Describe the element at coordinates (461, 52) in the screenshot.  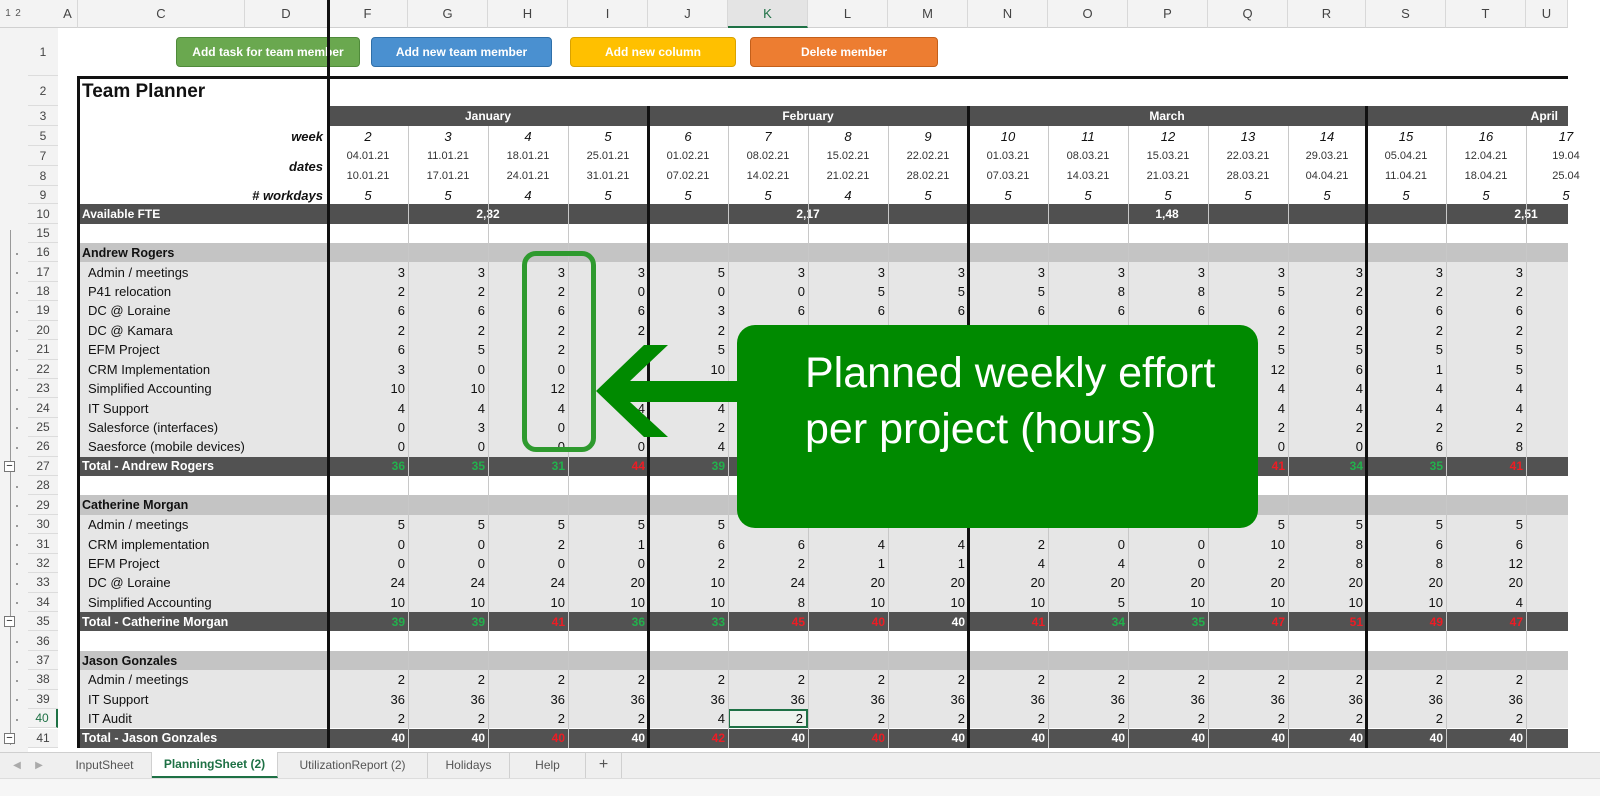
I see `toolbar-button-add-new-team-member: Add new team member` at that location.